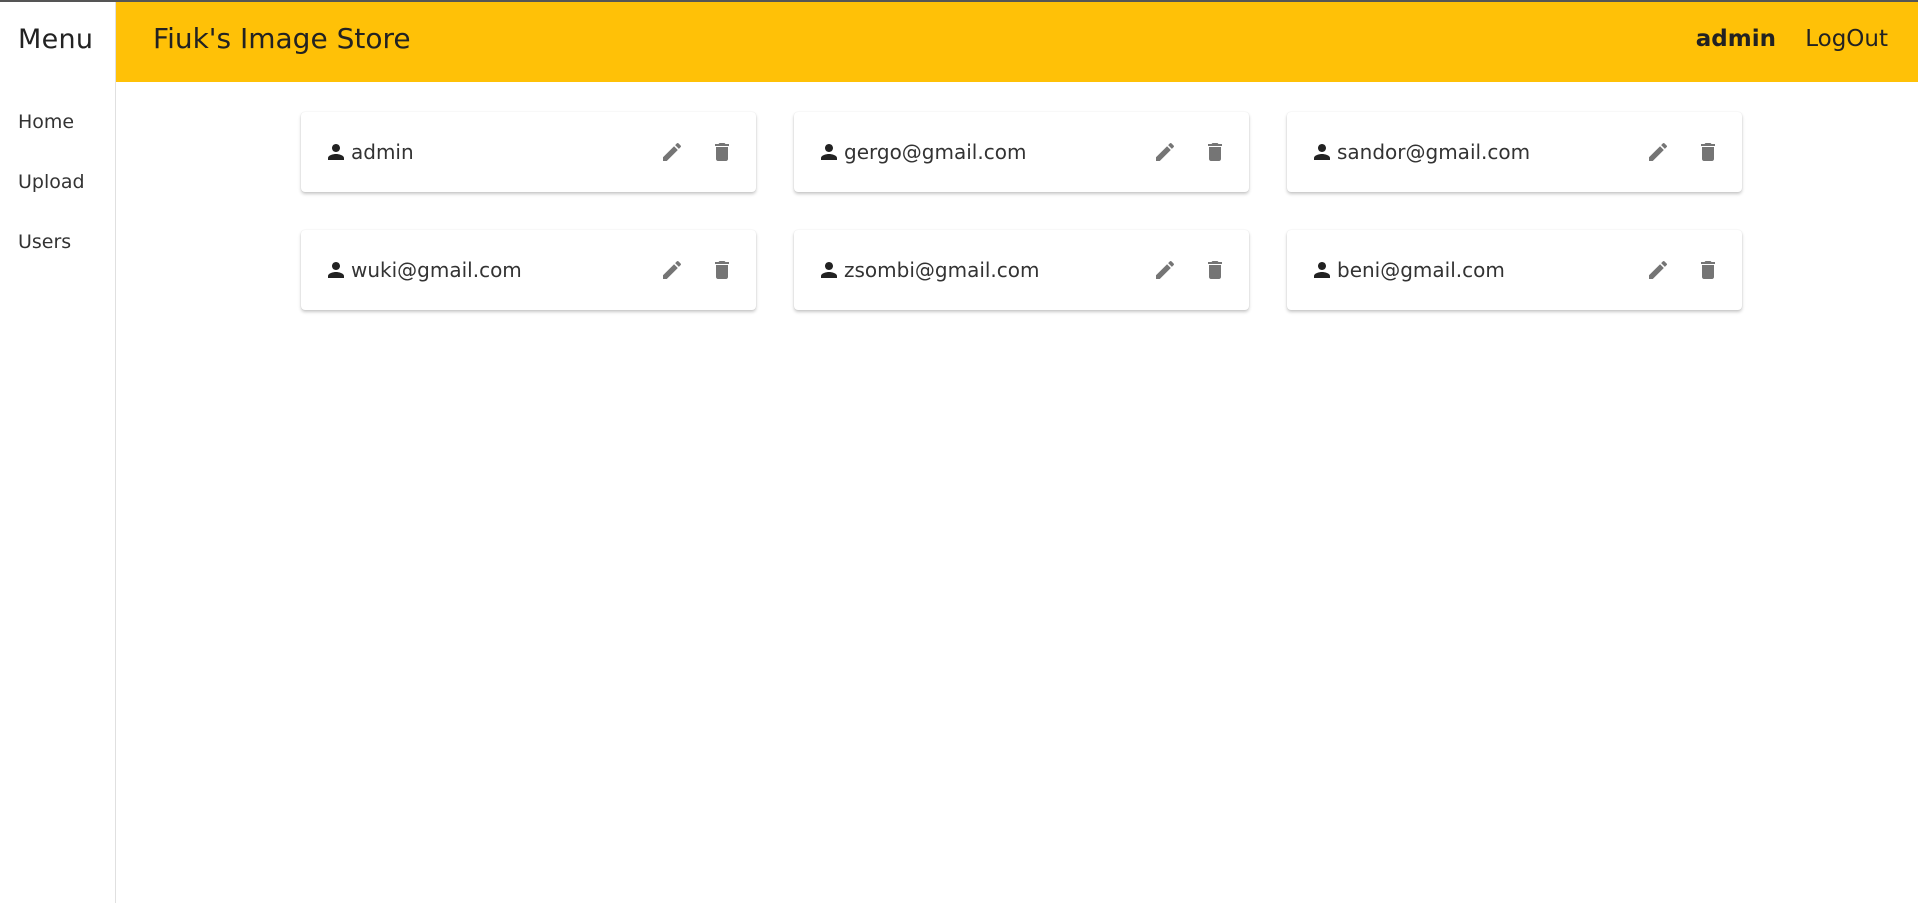  I want to click on sidebar-nav: Home Upload Users, so click(57, 192).